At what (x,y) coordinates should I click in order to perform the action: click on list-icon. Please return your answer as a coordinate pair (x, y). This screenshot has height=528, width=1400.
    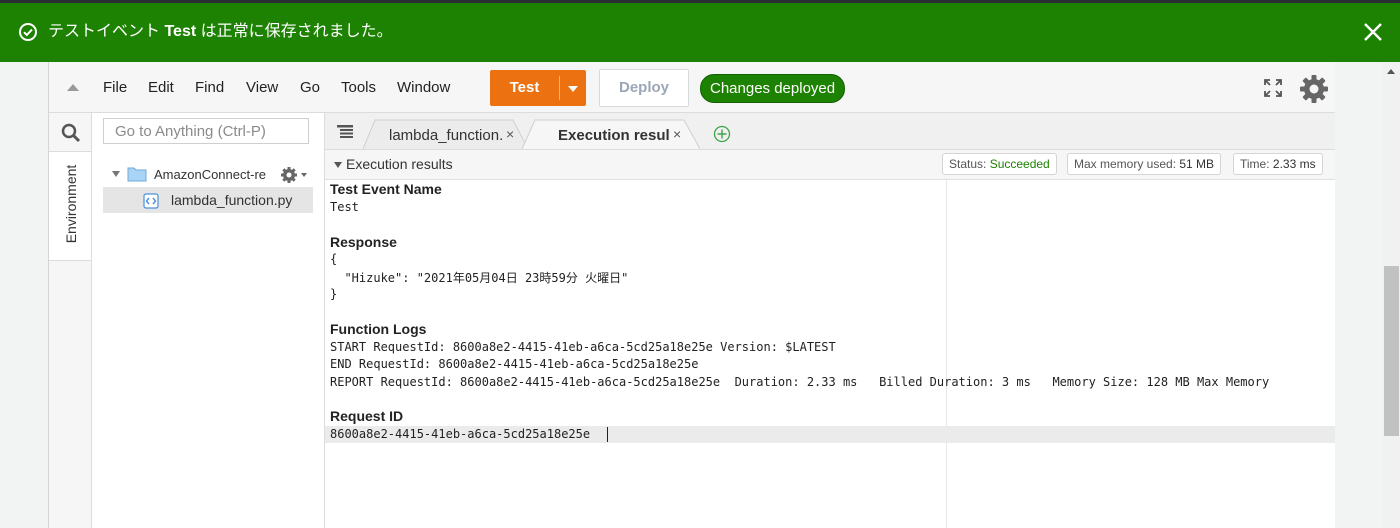
    Looking at the image, I should click on (345, 132).